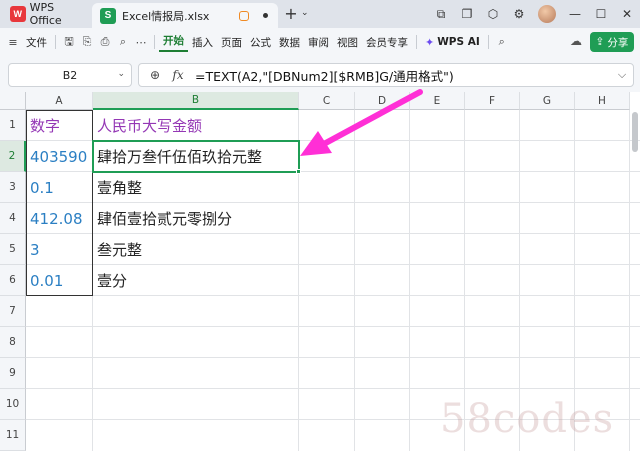 The image size is (640, 451). I want to click on annotation-arrow-icon, so click(361, 122).